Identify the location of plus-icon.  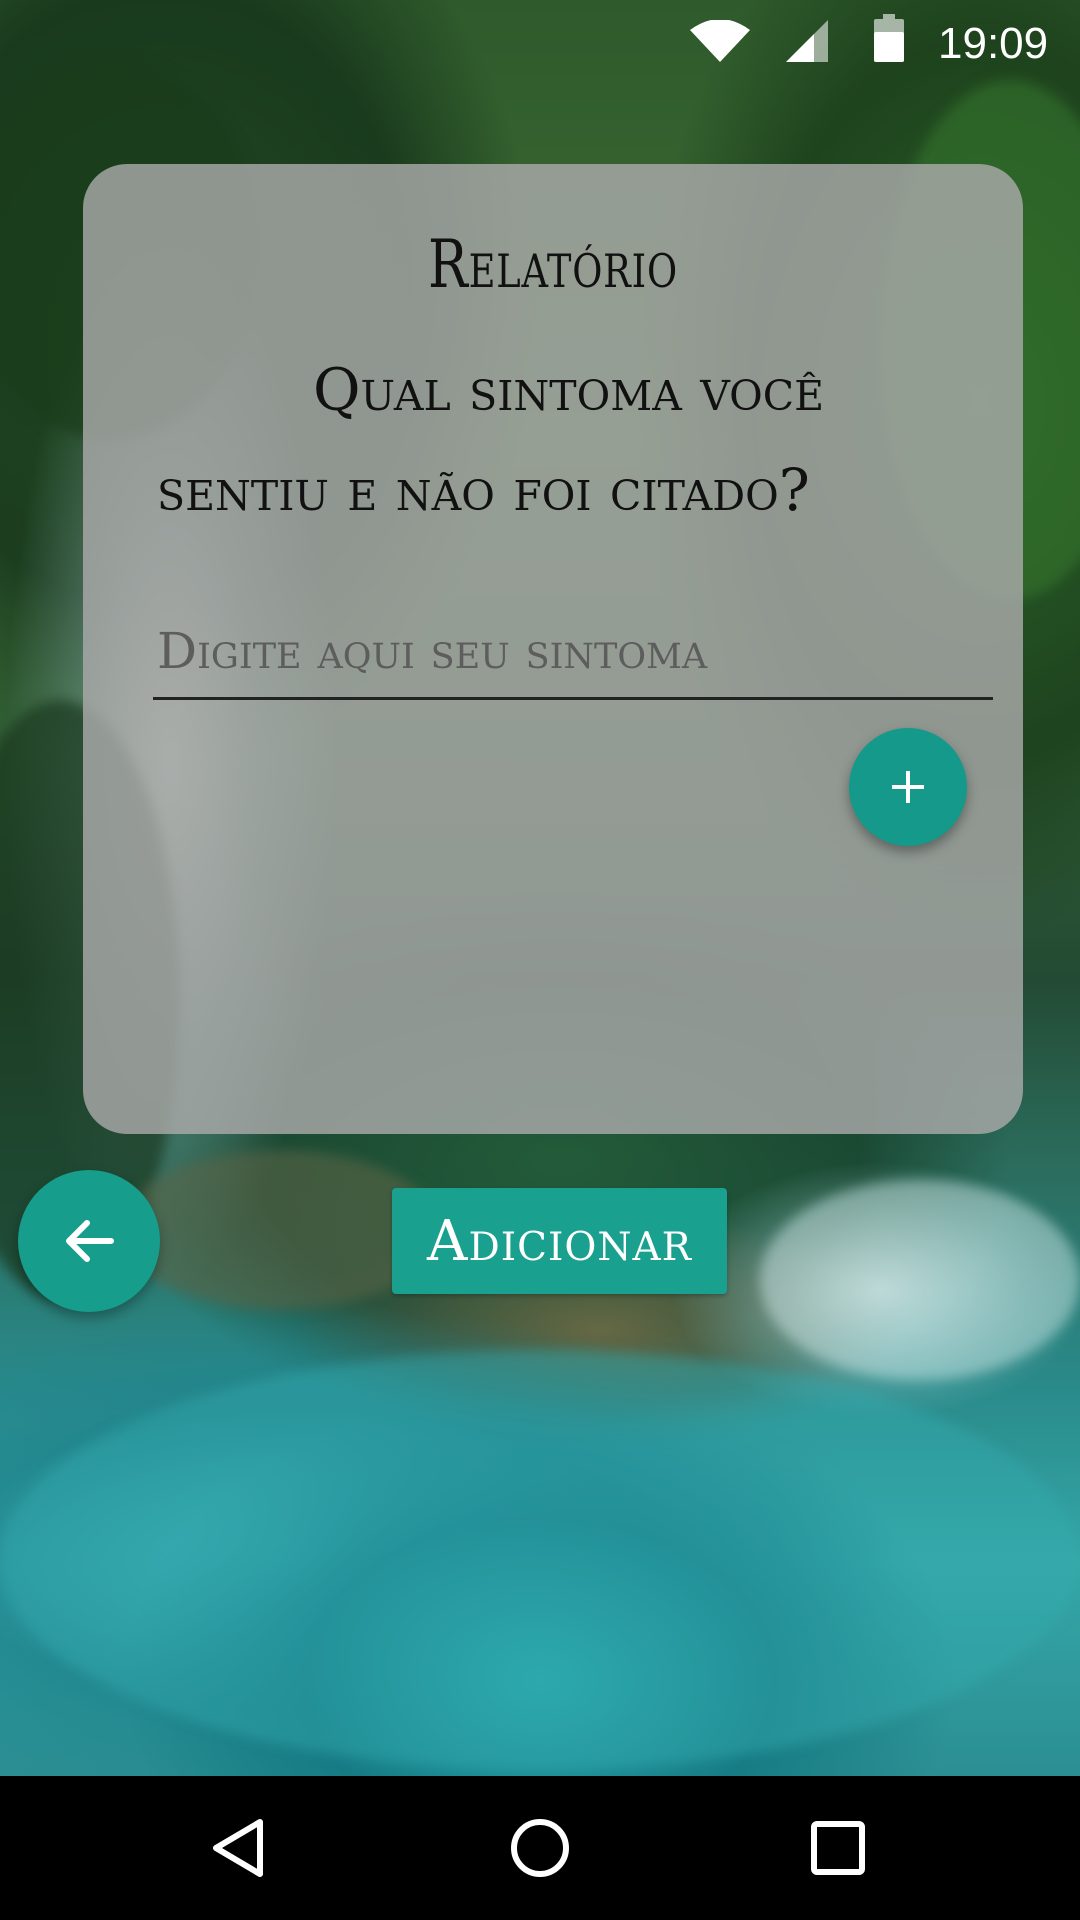
(908, 787).